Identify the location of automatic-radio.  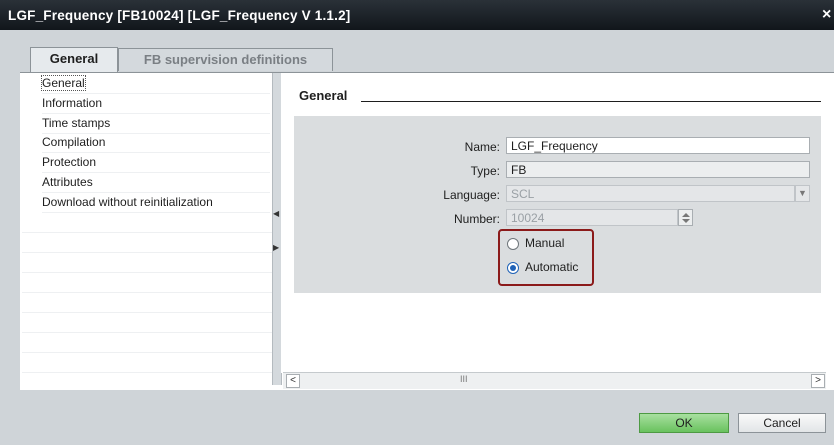
(513, 268).